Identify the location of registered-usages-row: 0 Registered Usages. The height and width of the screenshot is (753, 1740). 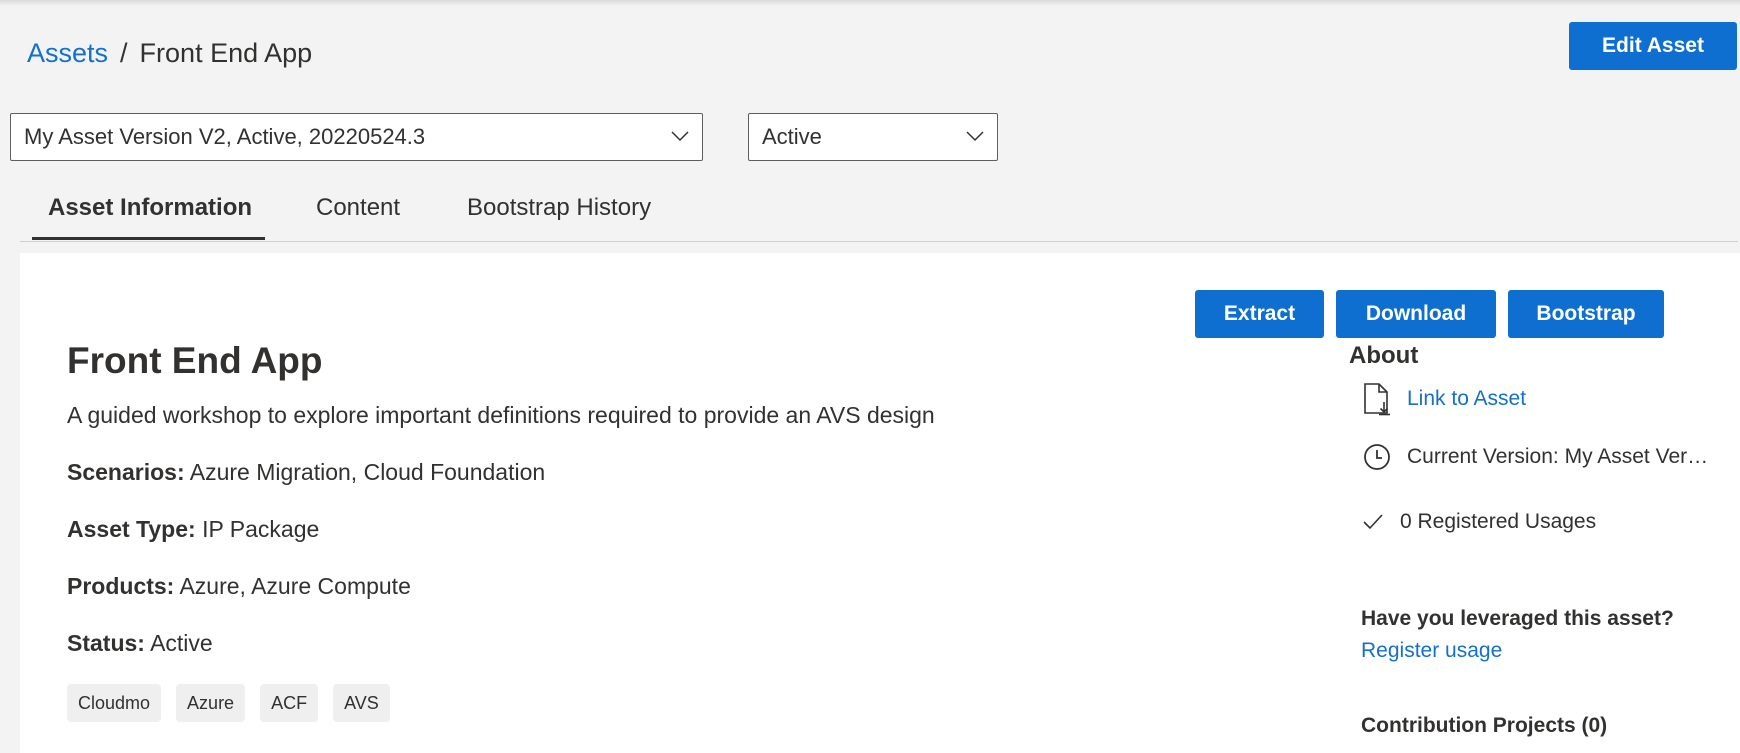
(1478, 522).